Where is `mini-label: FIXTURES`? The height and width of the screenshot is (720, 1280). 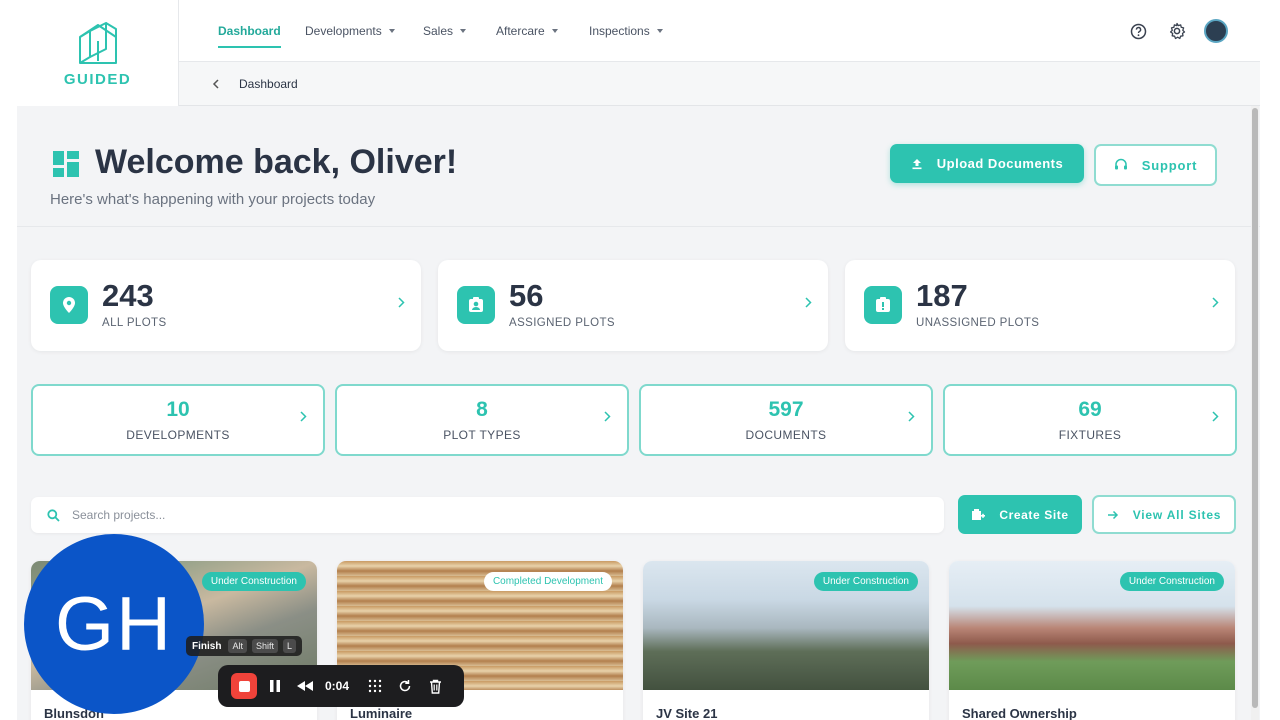
mini-label: FIXTURES is located at coordinates (1090, 435).